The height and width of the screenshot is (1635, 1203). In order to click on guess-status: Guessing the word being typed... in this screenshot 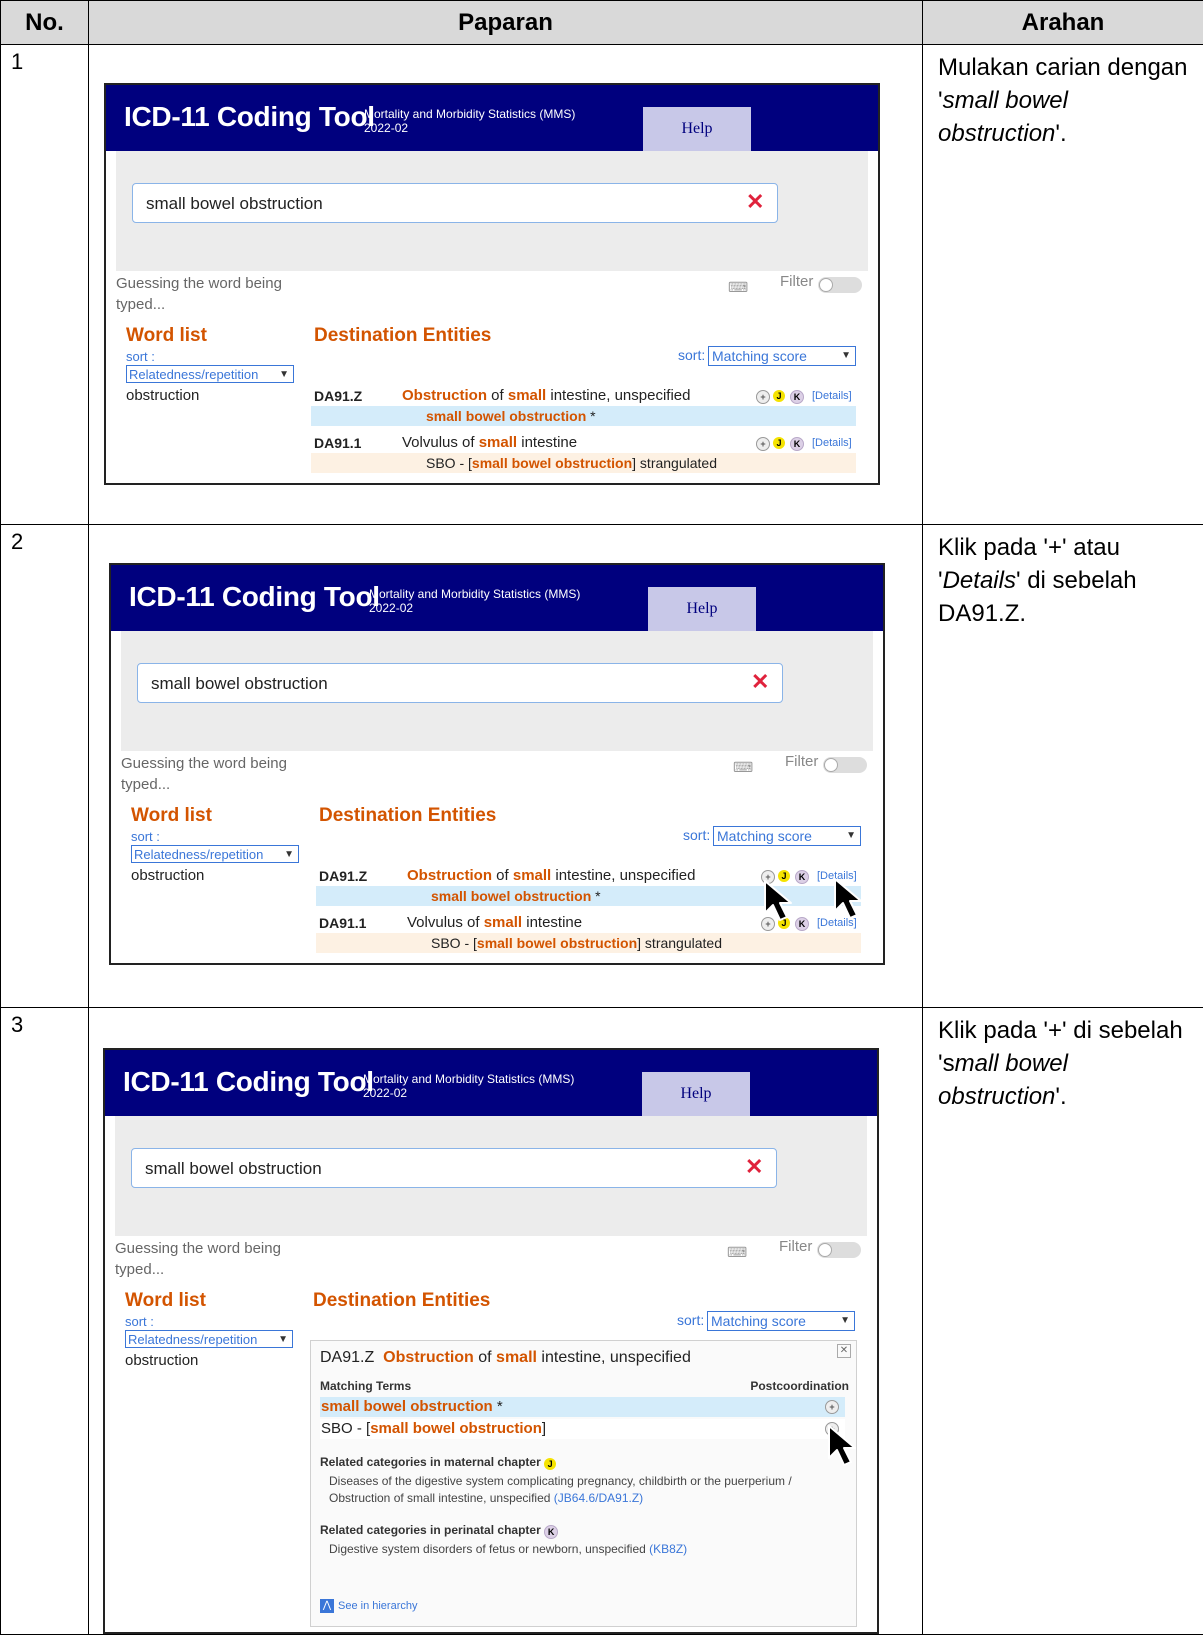, I will do `click(211, 294)`.